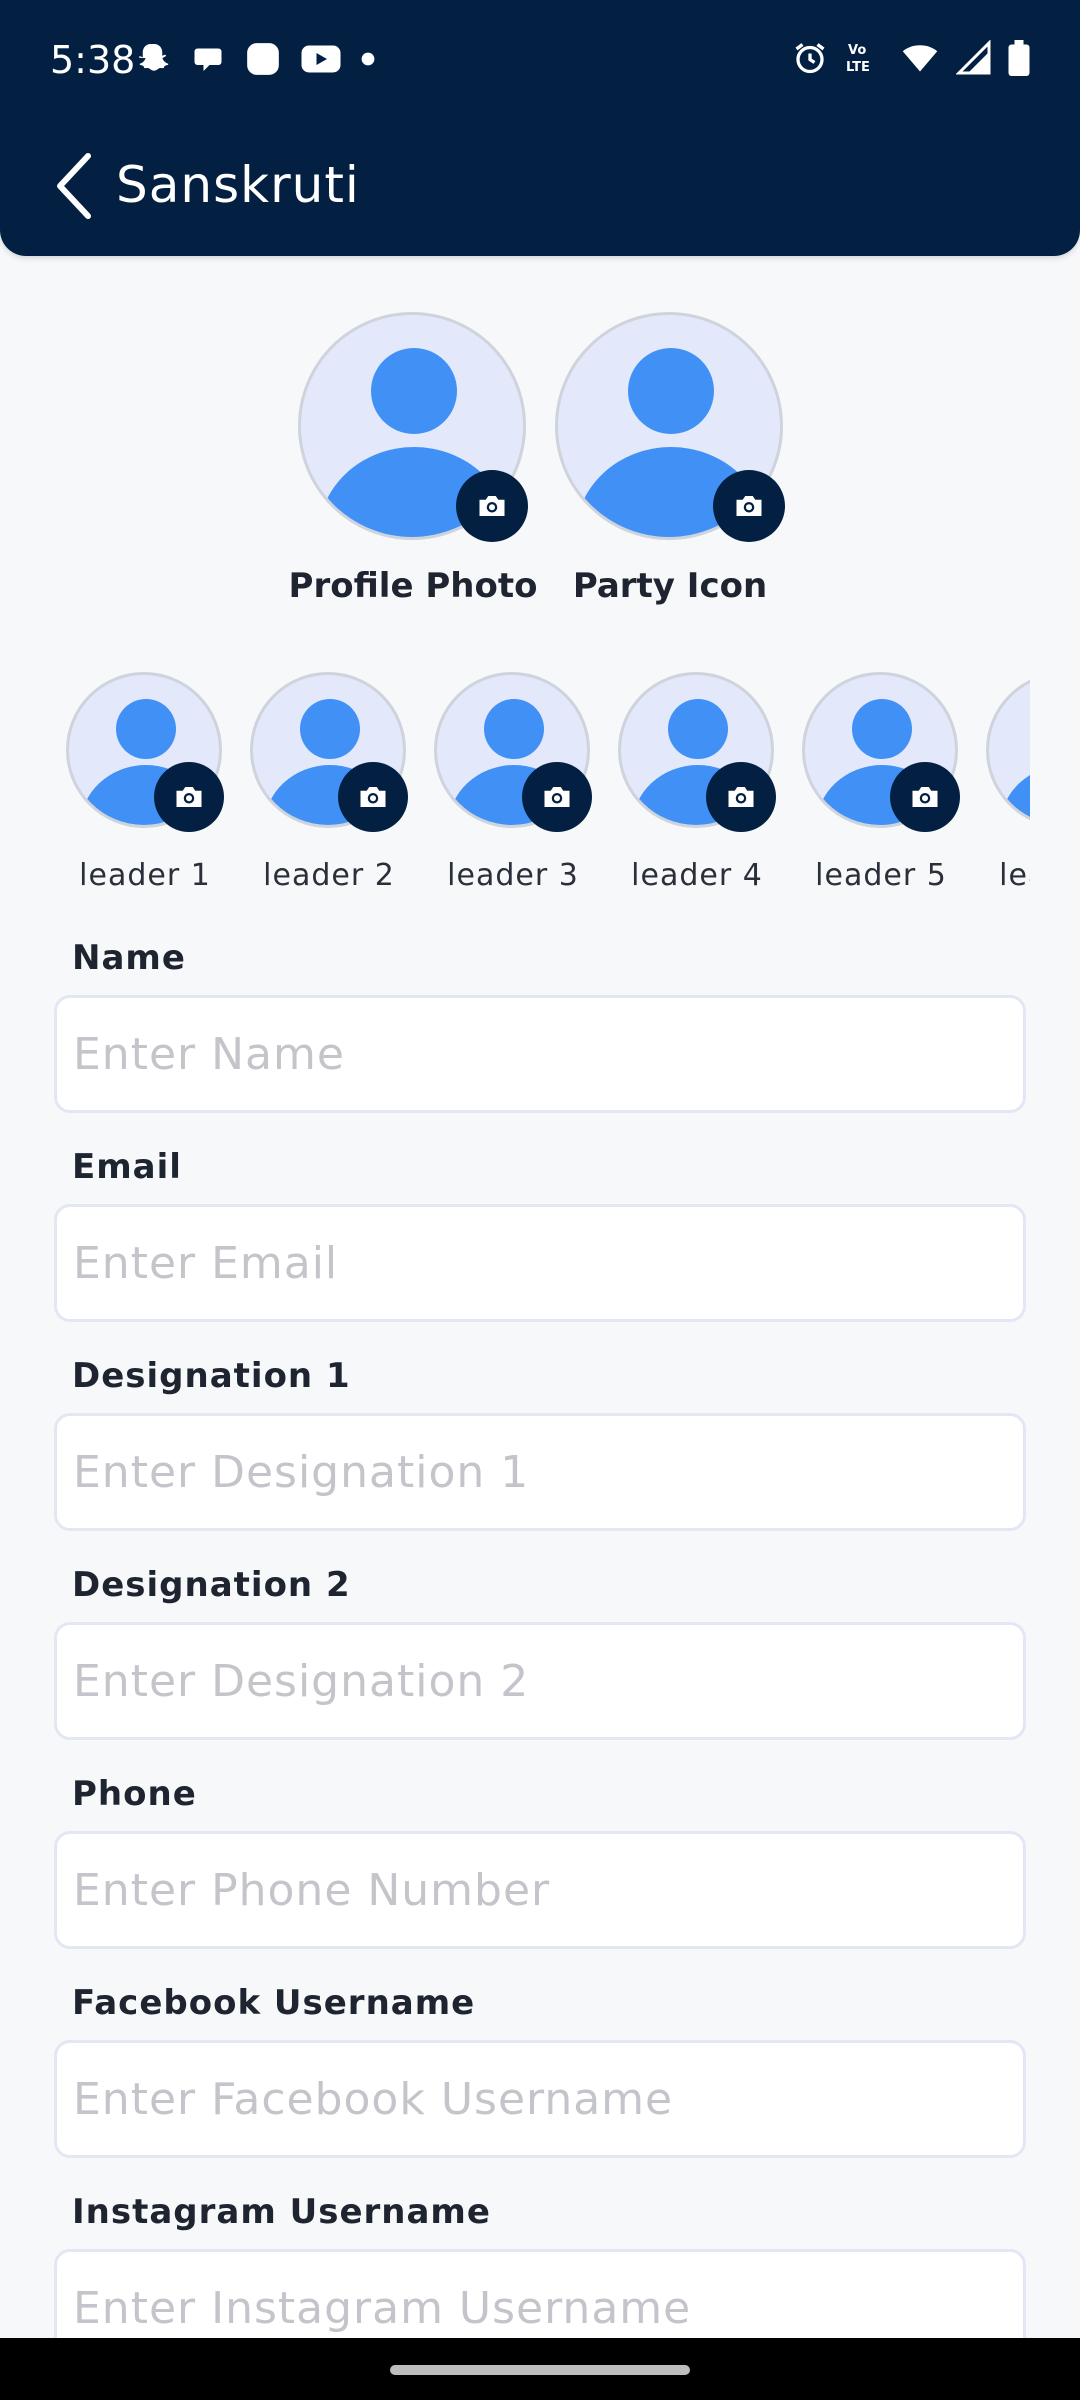 This screenshot has height=2400, width=1080. Describe the element at coordinates (881, 875) in the screenshot. I see `leader-label: leader 5` at that location.